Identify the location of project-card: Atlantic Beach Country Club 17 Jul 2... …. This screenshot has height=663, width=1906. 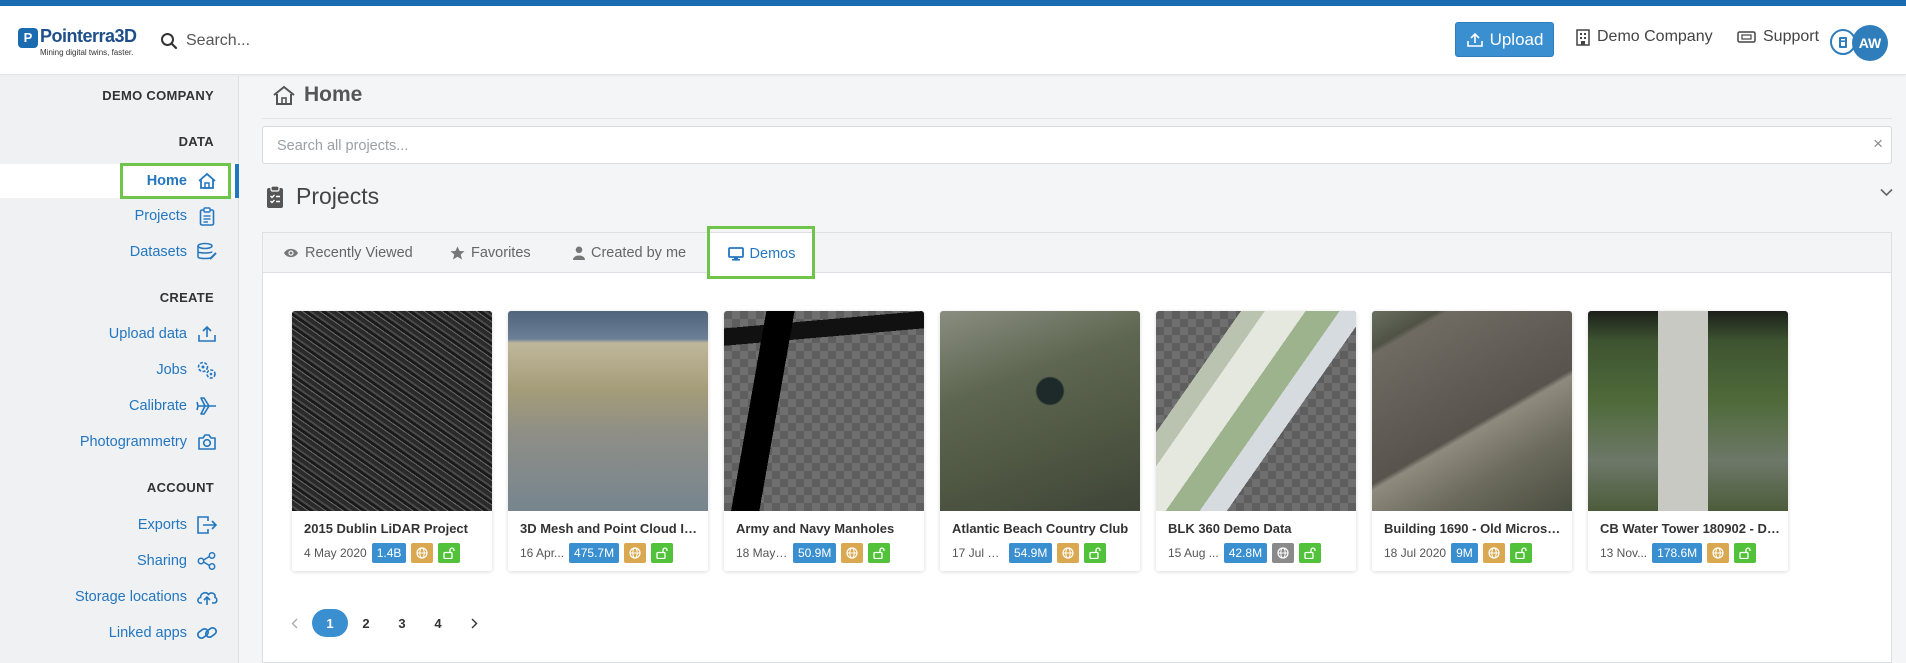
(1040, 441).